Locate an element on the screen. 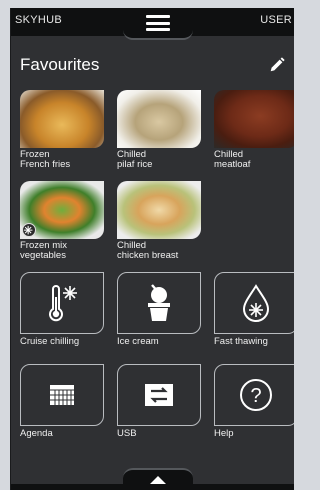 This screenshot has width=320, height=490. help-icon: ? is located at coordinates (256, 395).